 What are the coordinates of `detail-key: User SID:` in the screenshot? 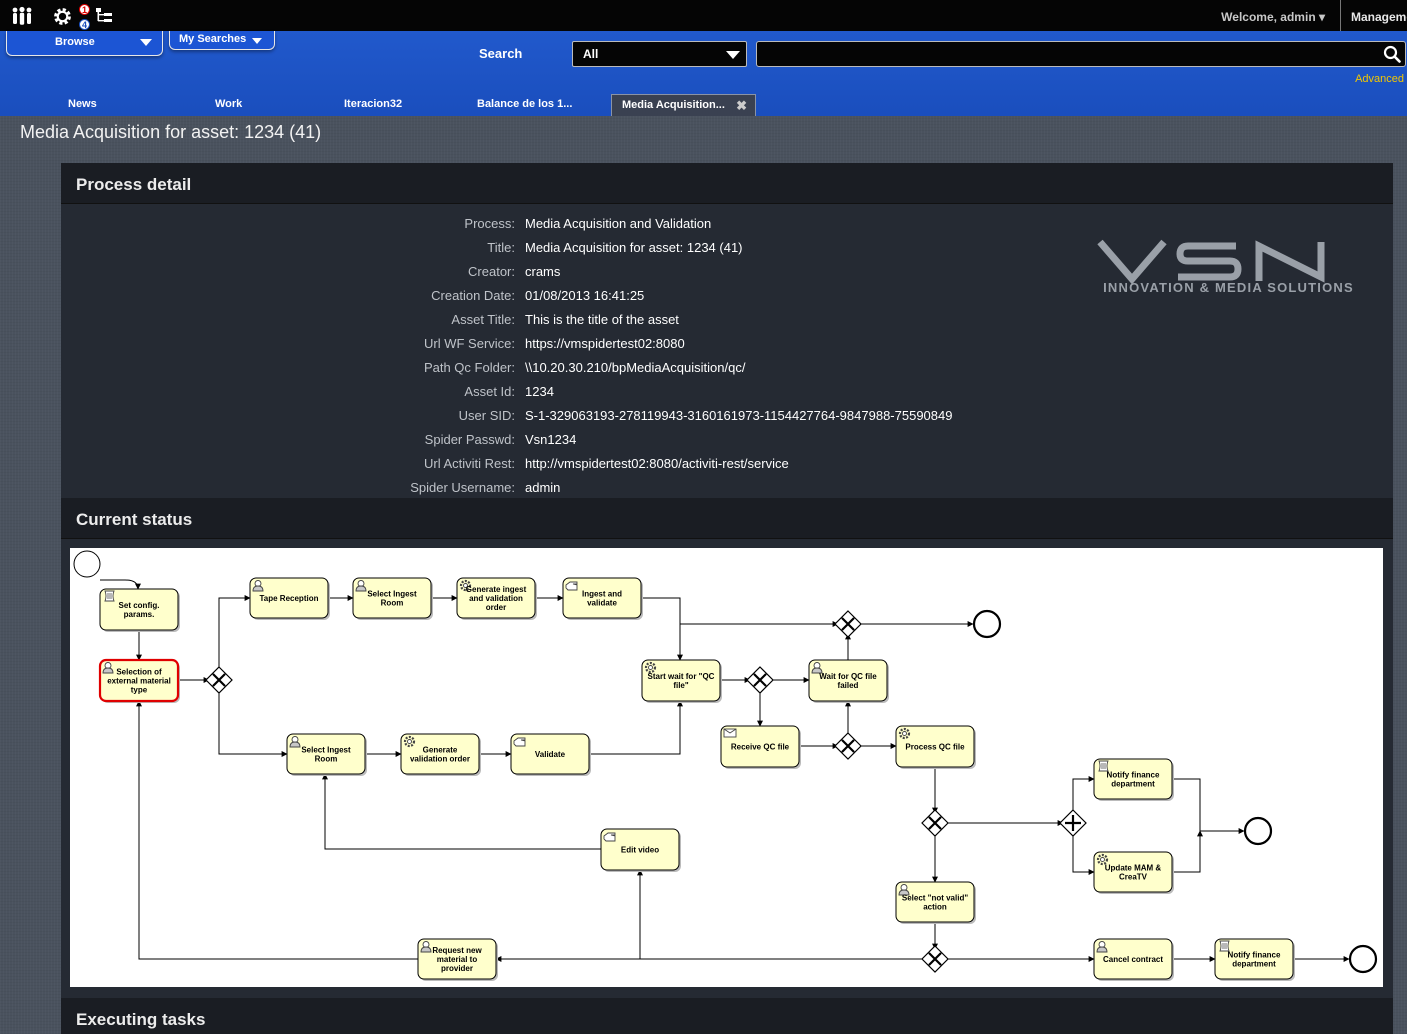 It's located at (486, 415).